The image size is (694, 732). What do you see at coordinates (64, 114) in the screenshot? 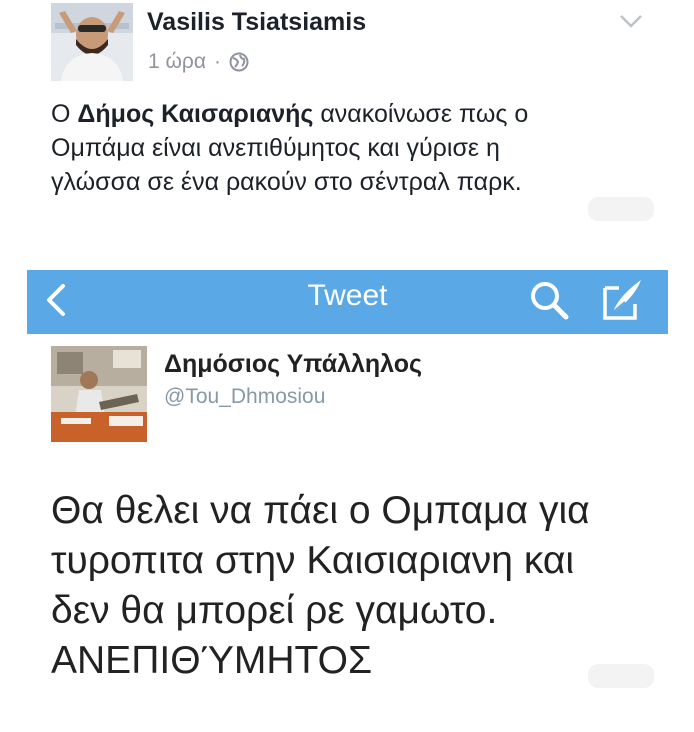
I see `post-text-prefix: Ο` at bounding box center [64, 114].